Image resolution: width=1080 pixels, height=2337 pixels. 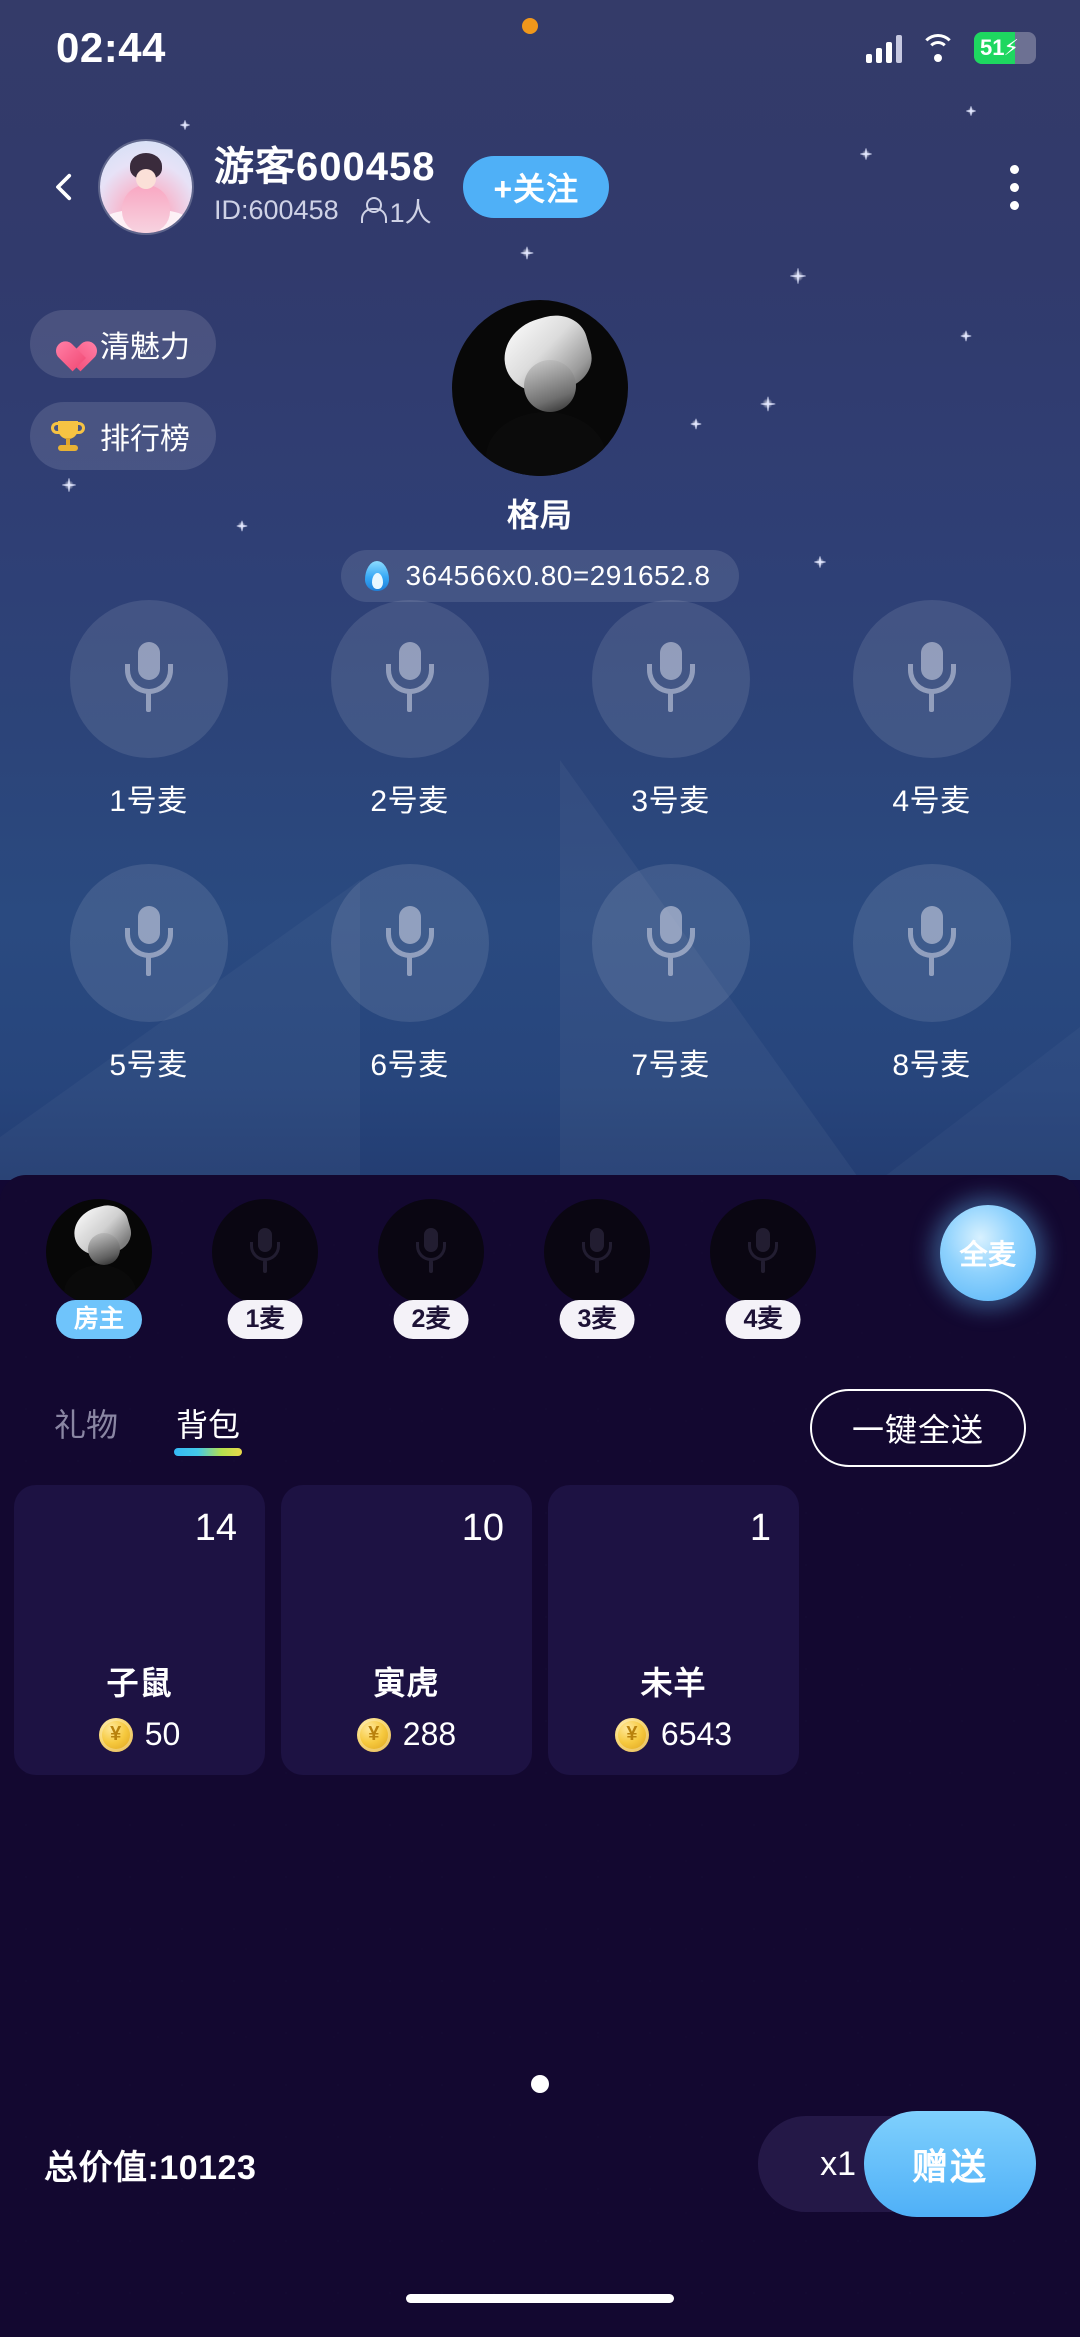 What do you see at coordinates (410, 212) in the screenshot?
I see `viewer-count-label: 1人` at bounding box center [410, 212].